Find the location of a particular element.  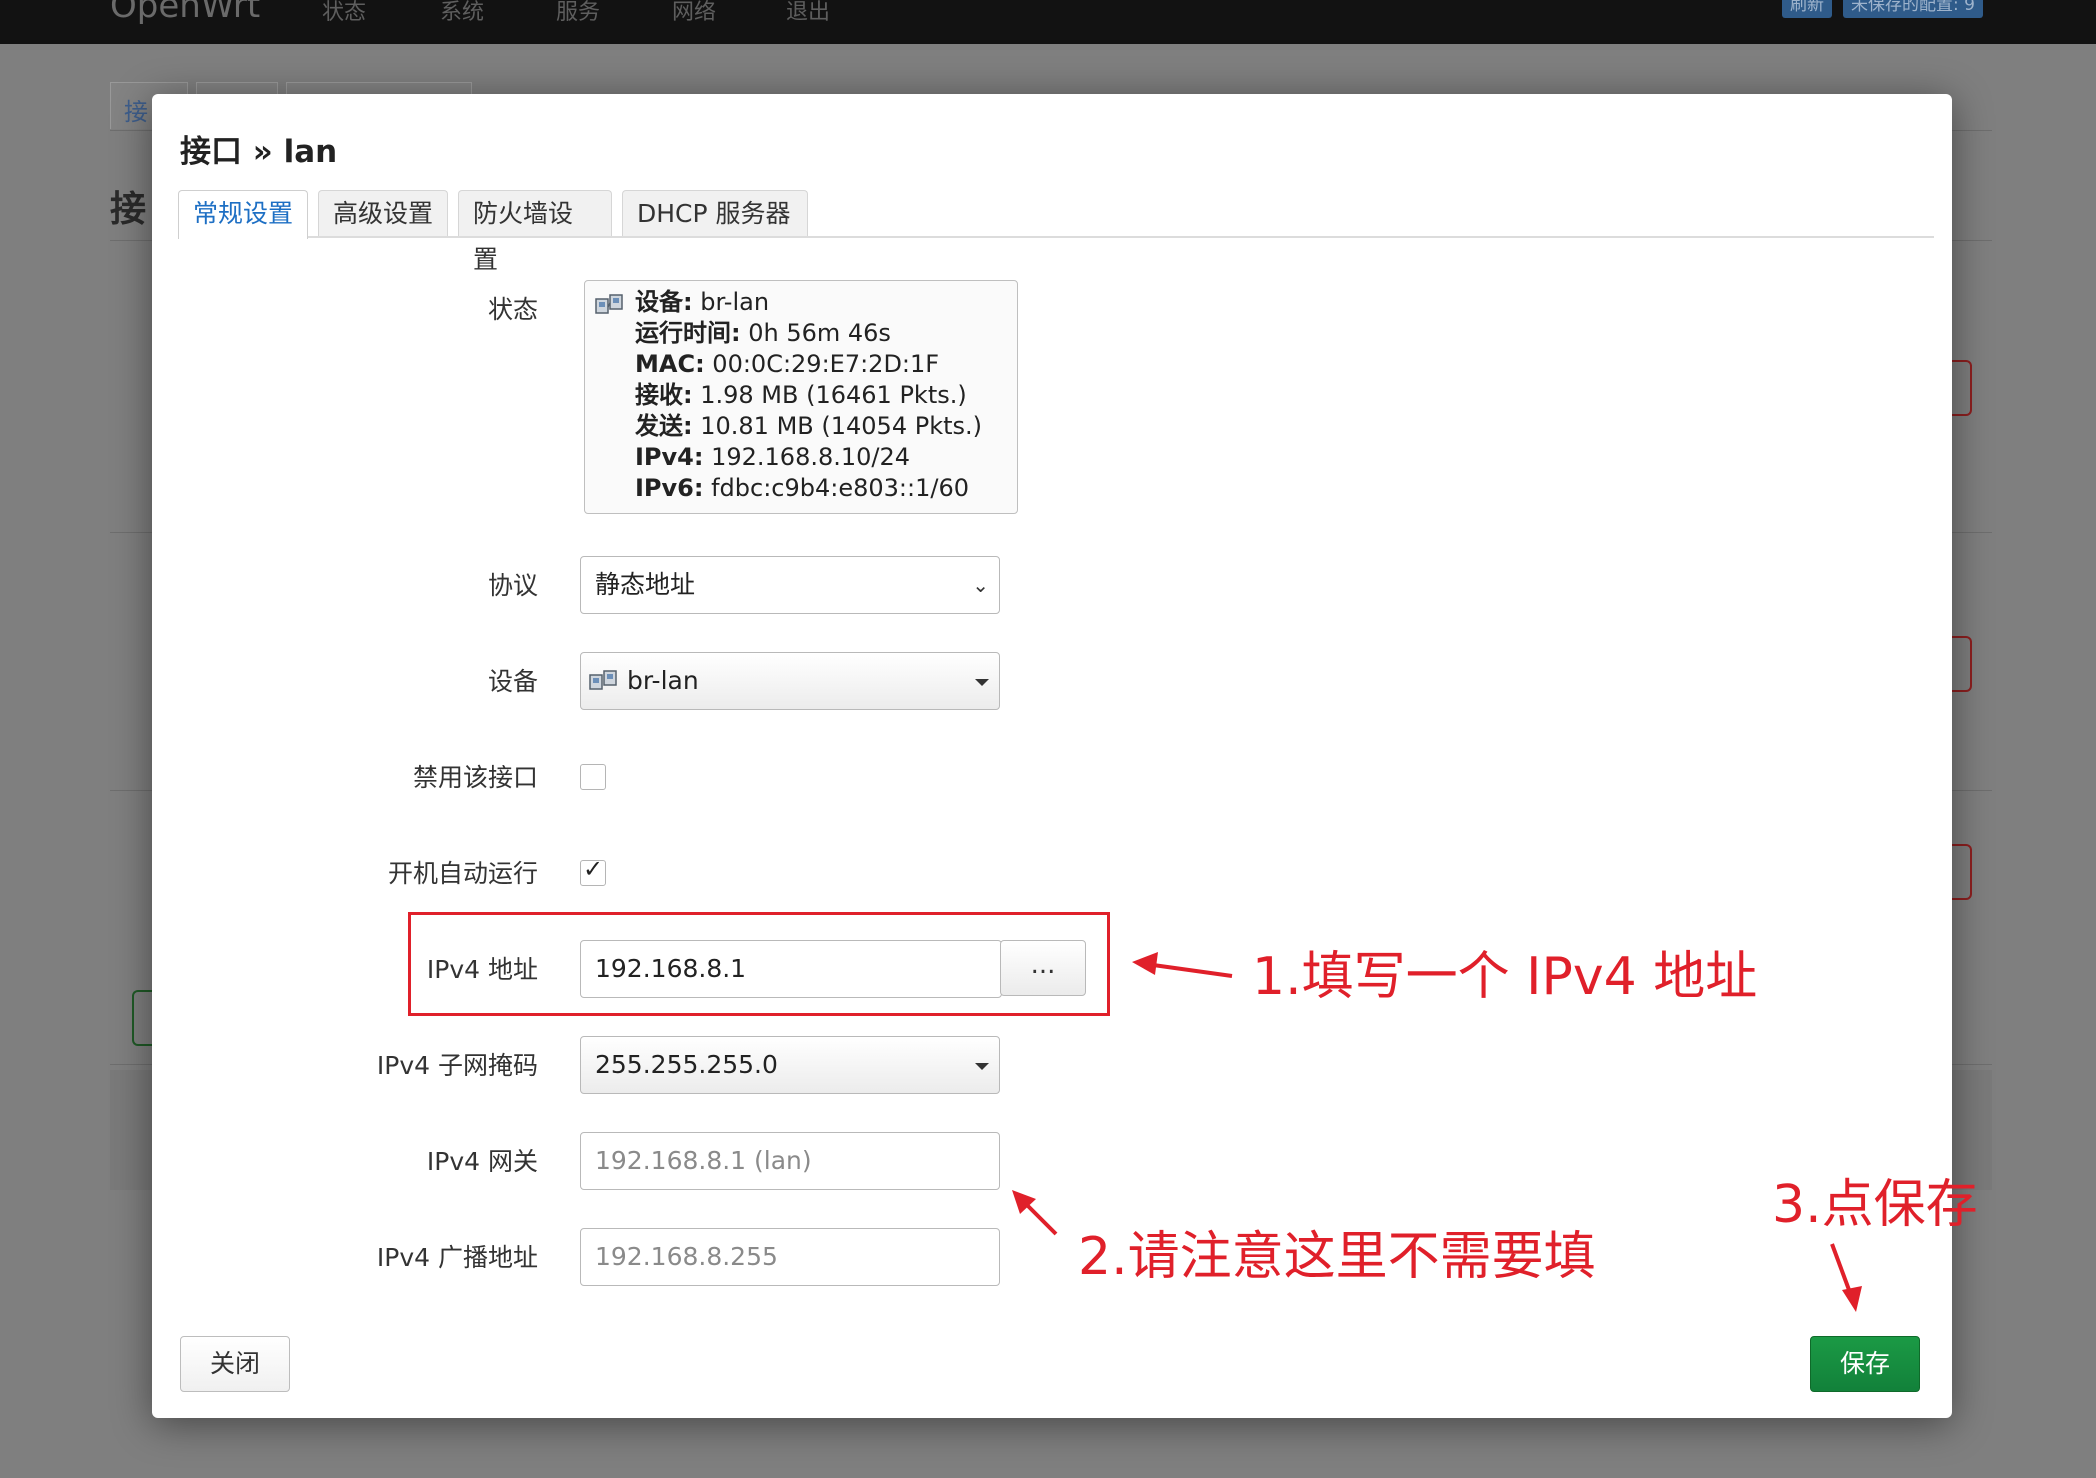

ipv4-value: 192.168.8.10/24 is located at coordinates (807, 457).